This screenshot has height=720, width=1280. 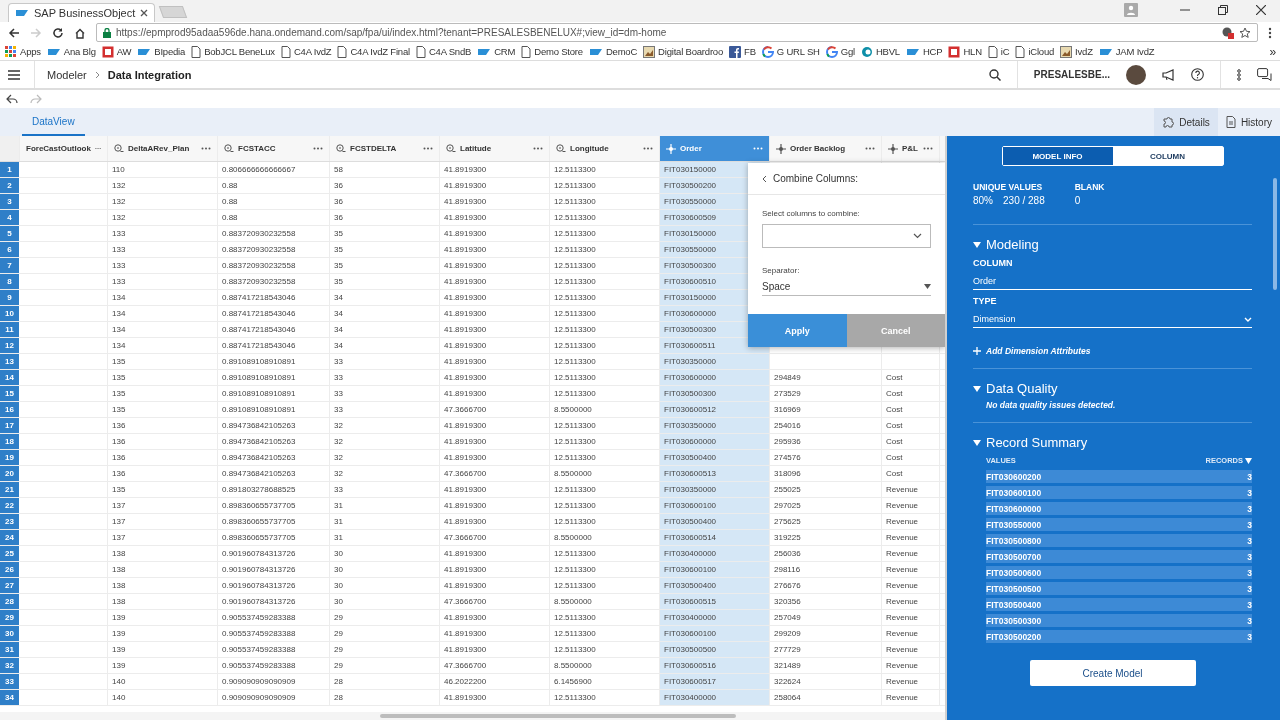 I want to click on breadcrumb-link: Modeler, so click(x=67, y=74).